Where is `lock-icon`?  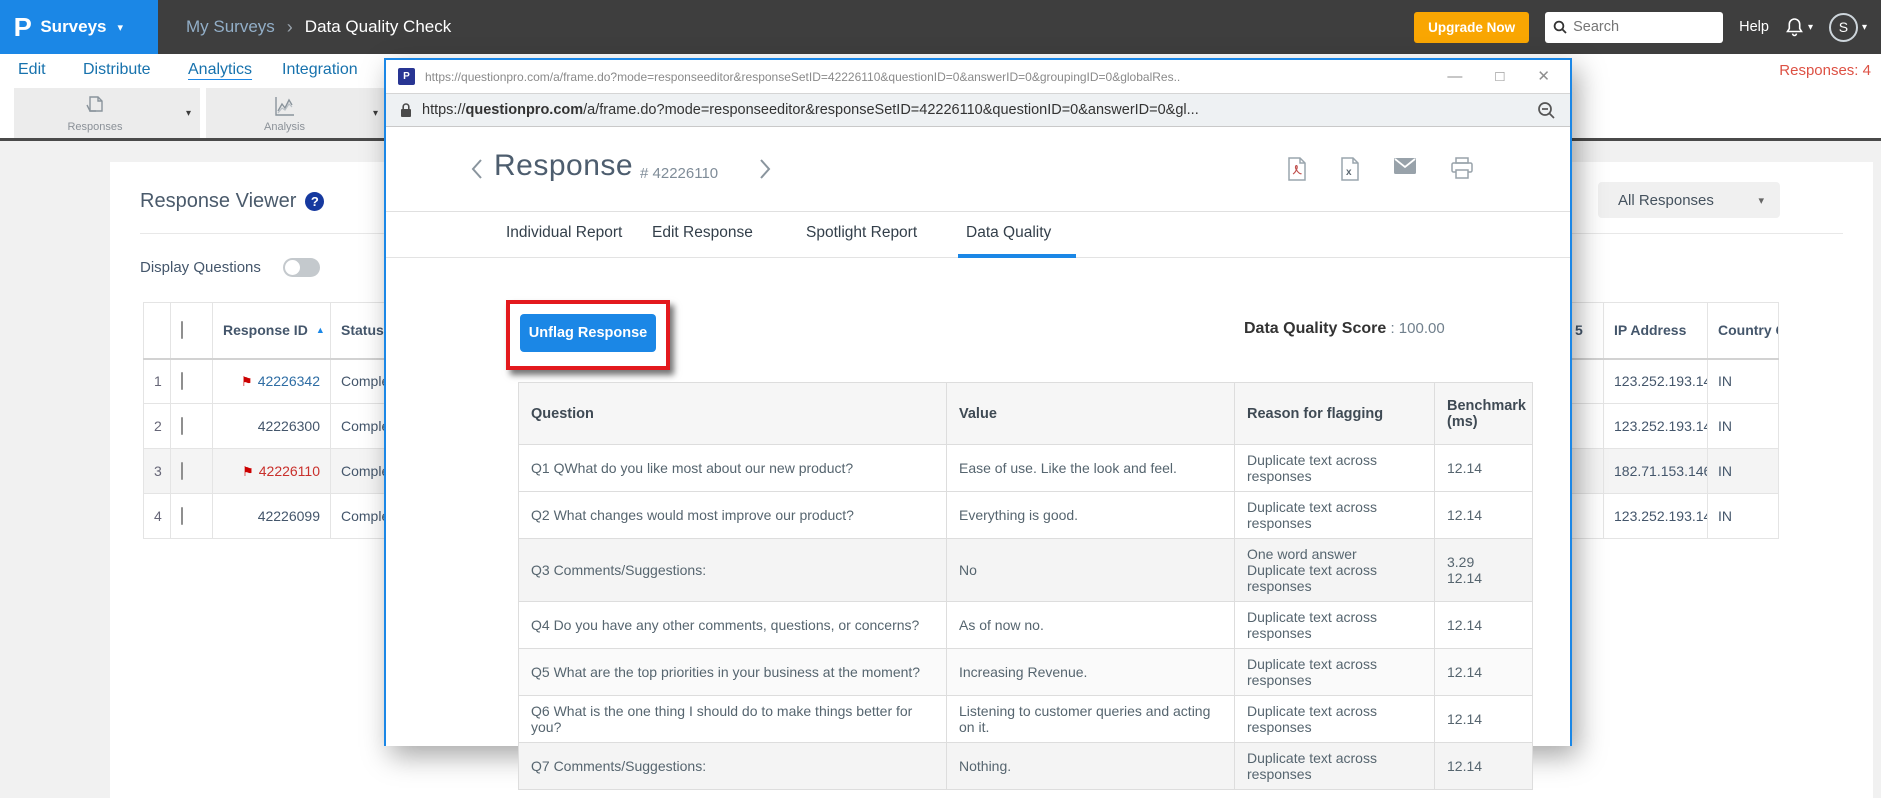 lock-icon is located at coordinates (406, 110).